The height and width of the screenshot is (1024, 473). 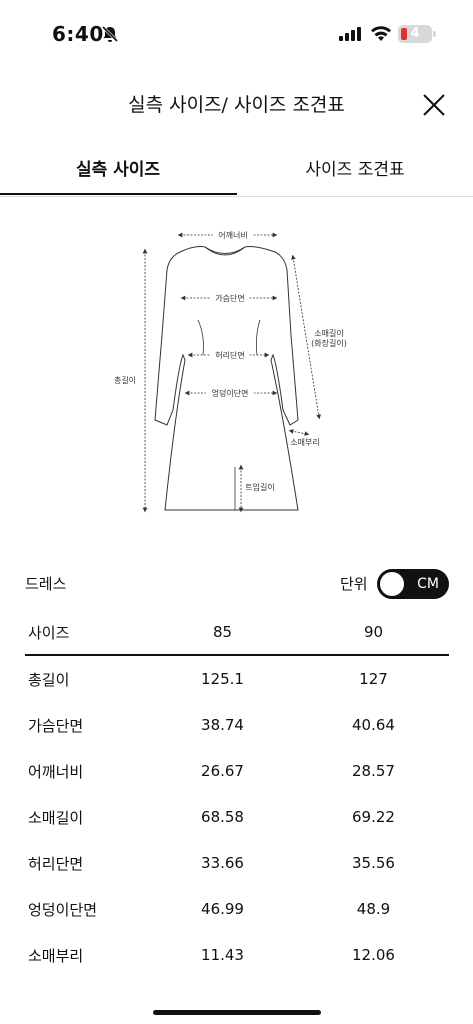 I want to click on label-hip: 엉덩이단면, so click(x=230, y=393).